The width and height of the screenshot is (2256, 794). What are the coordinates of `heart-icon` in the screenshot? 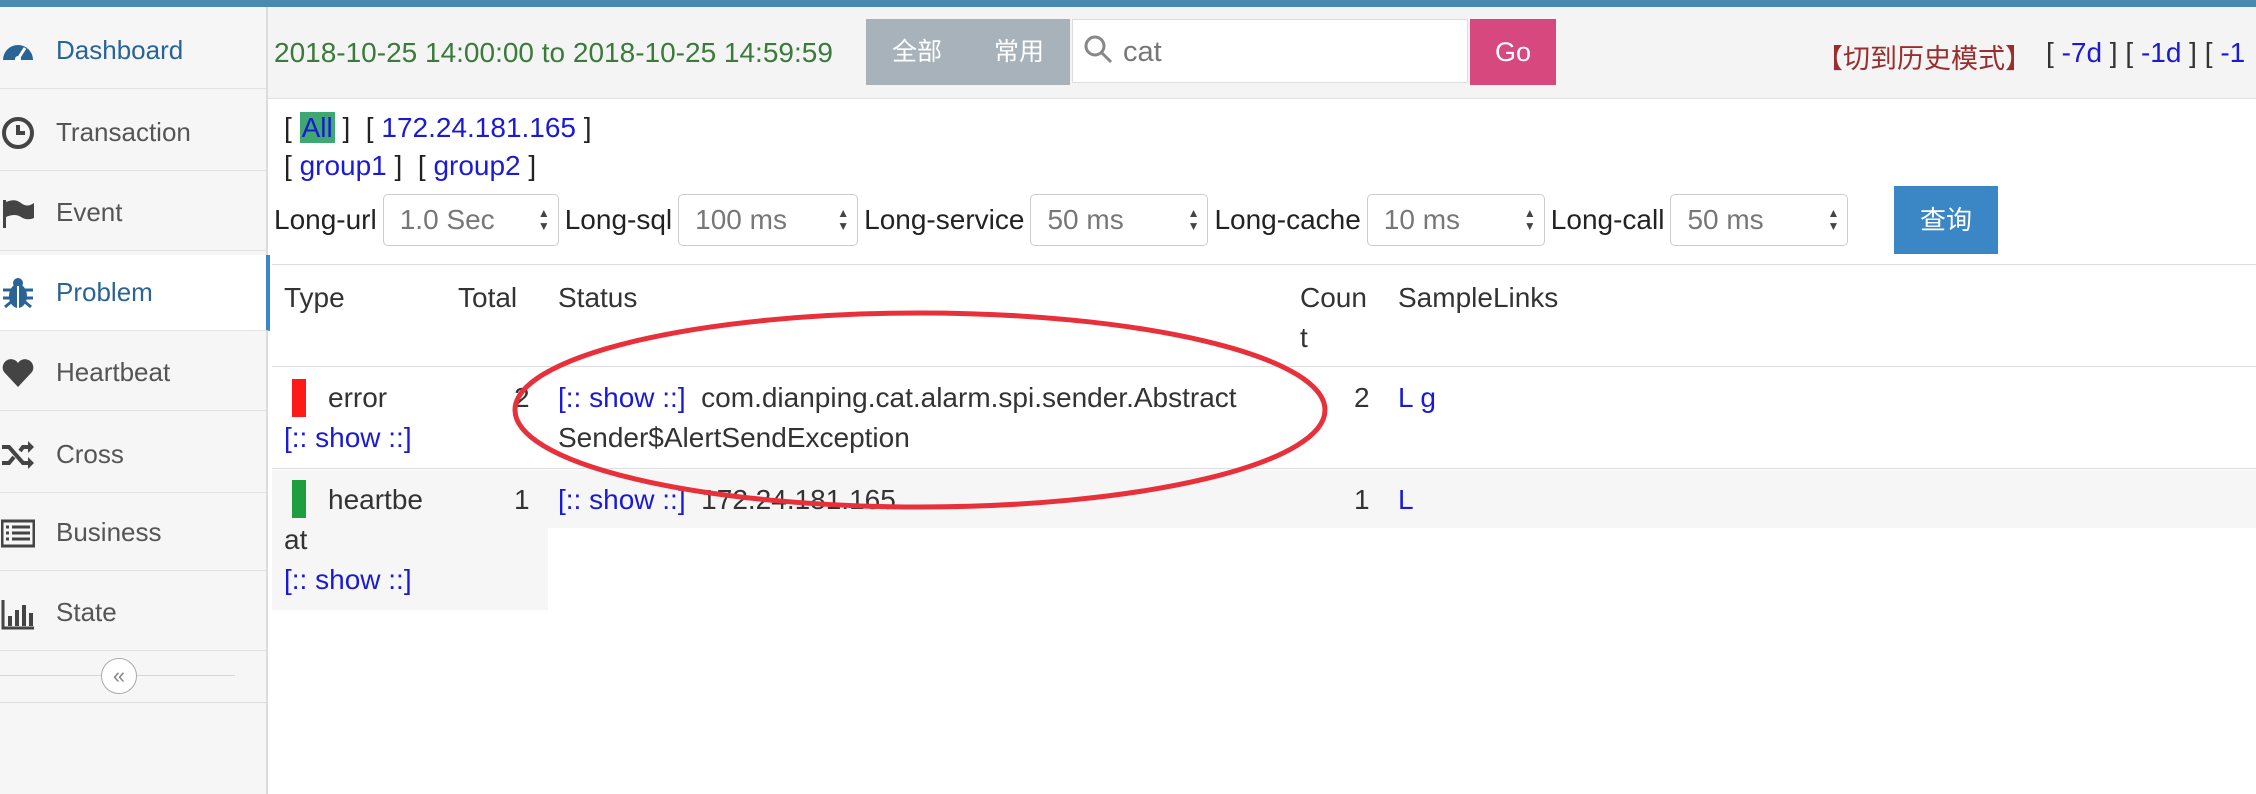 It's located at (18, 373).